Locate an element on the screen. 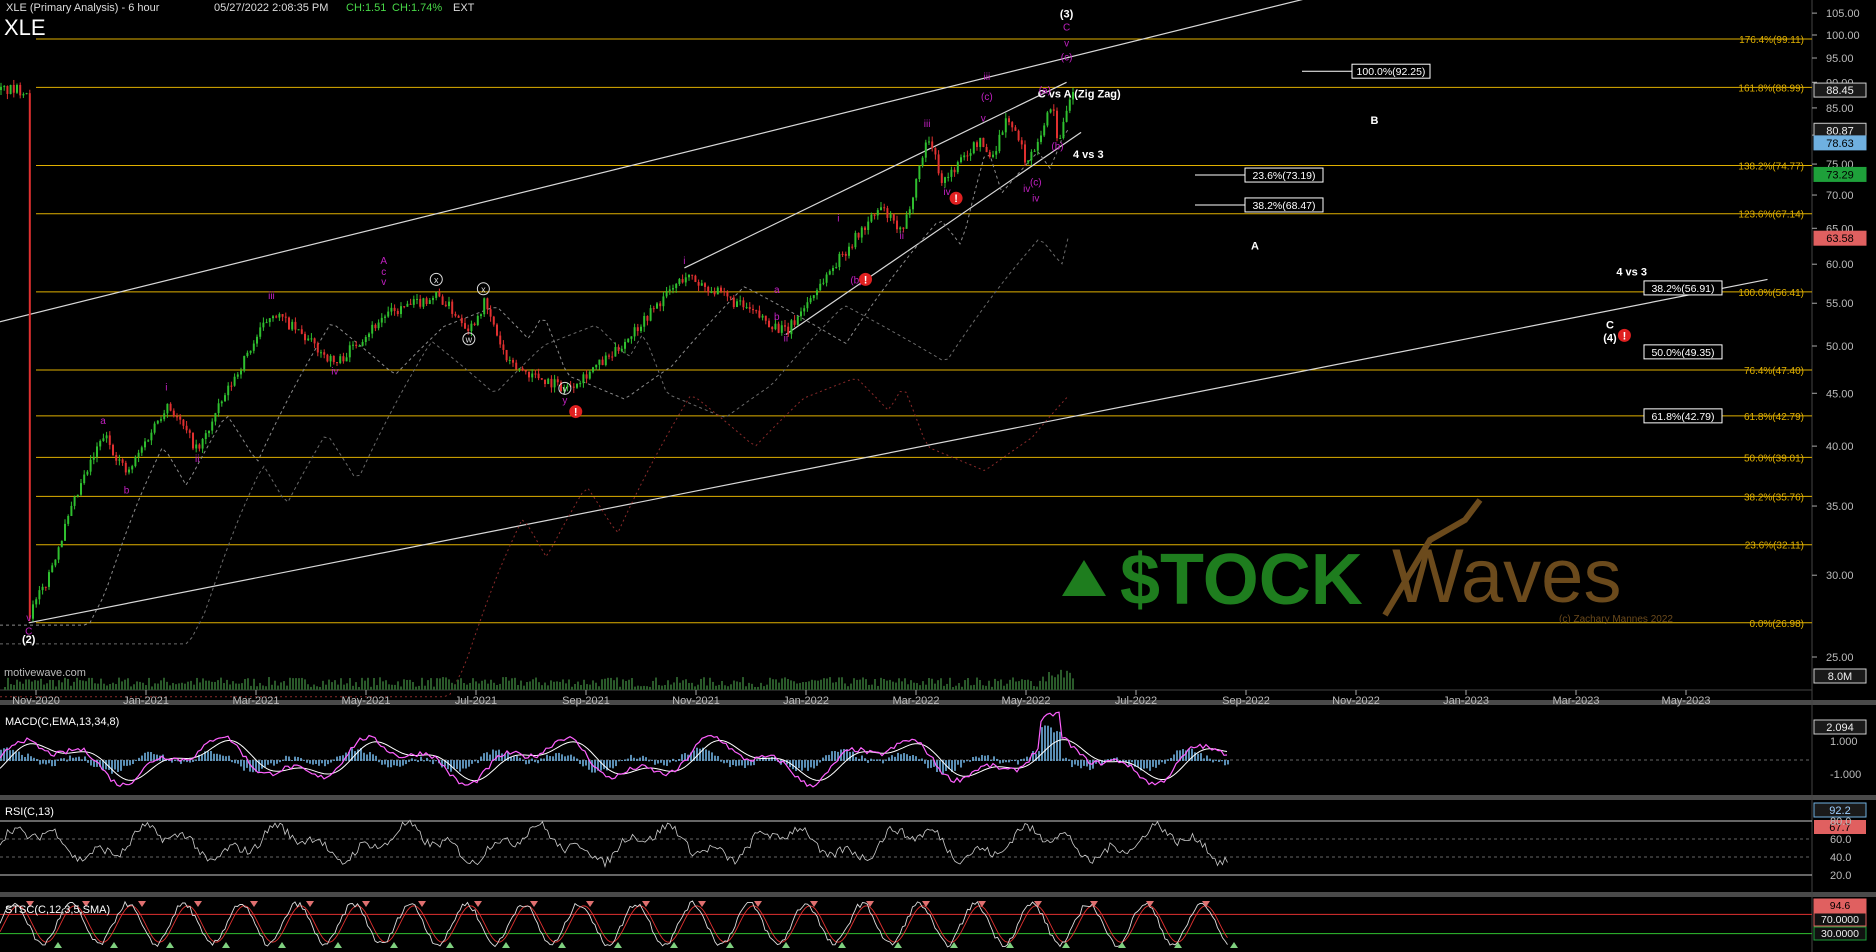 This screenshot has width=1876, height=952. boxed-label-text: 61.8%(42.79) is located at coordinates (1682, 417).